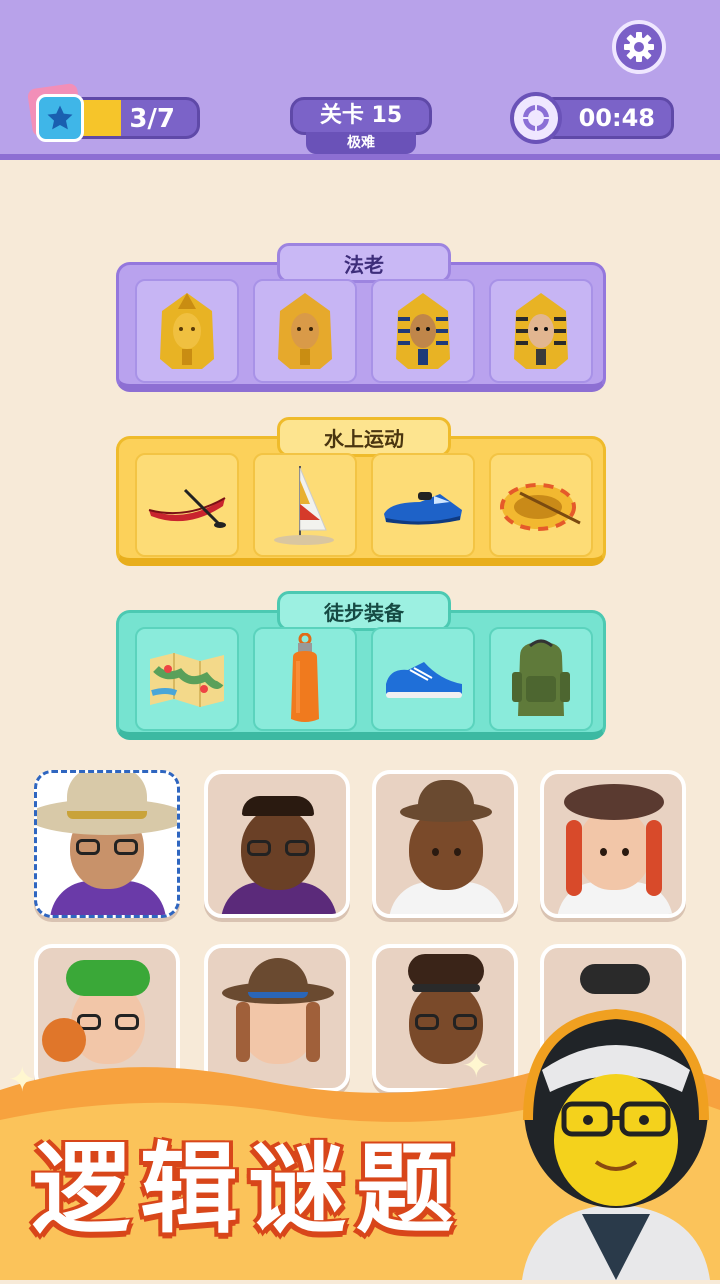 The width and height of the screenshot is (720, 1284). I want to click on sneaker-icon, so click(424, 680).